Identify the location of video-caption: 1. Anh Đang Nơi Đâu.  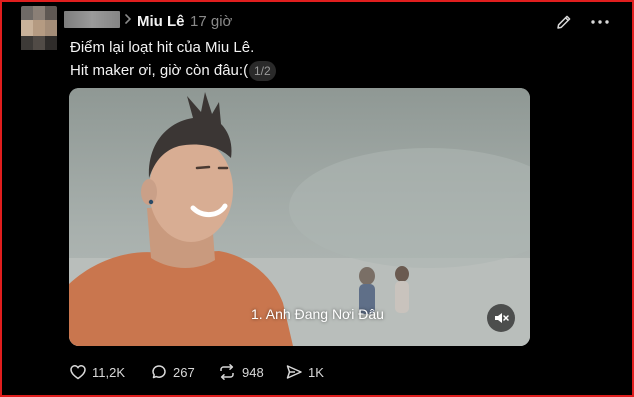
(317, 314).